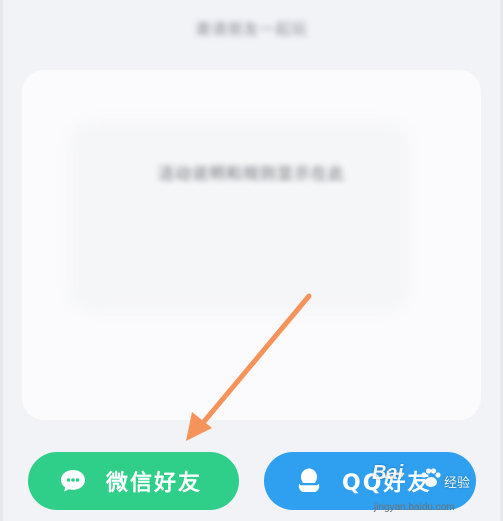 The image size is (503, 521). I want to click on baidu-watermark: Bai 经验 jingyan.baidu.com, so click(436, 490).